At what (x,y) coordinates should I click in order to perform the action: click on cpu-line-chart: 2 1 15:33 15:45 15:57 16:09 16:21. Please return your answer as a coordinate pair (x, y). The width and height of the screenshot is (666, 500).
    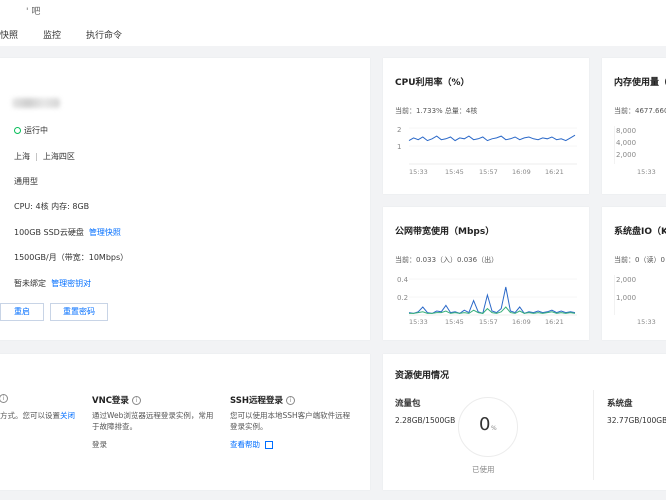
    Looking at the image, I should click on (487, 151).